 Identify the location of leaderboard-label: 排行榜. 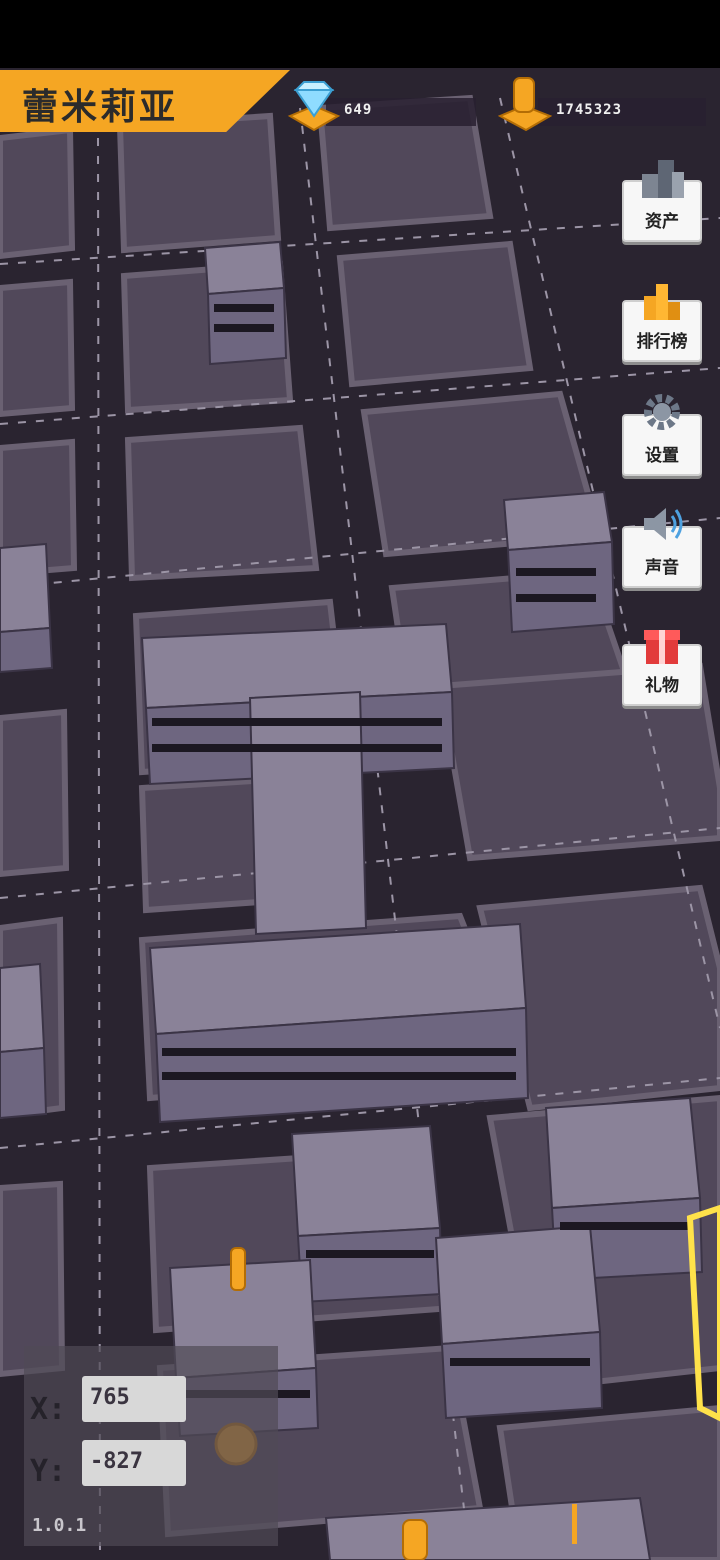
(662, 342).